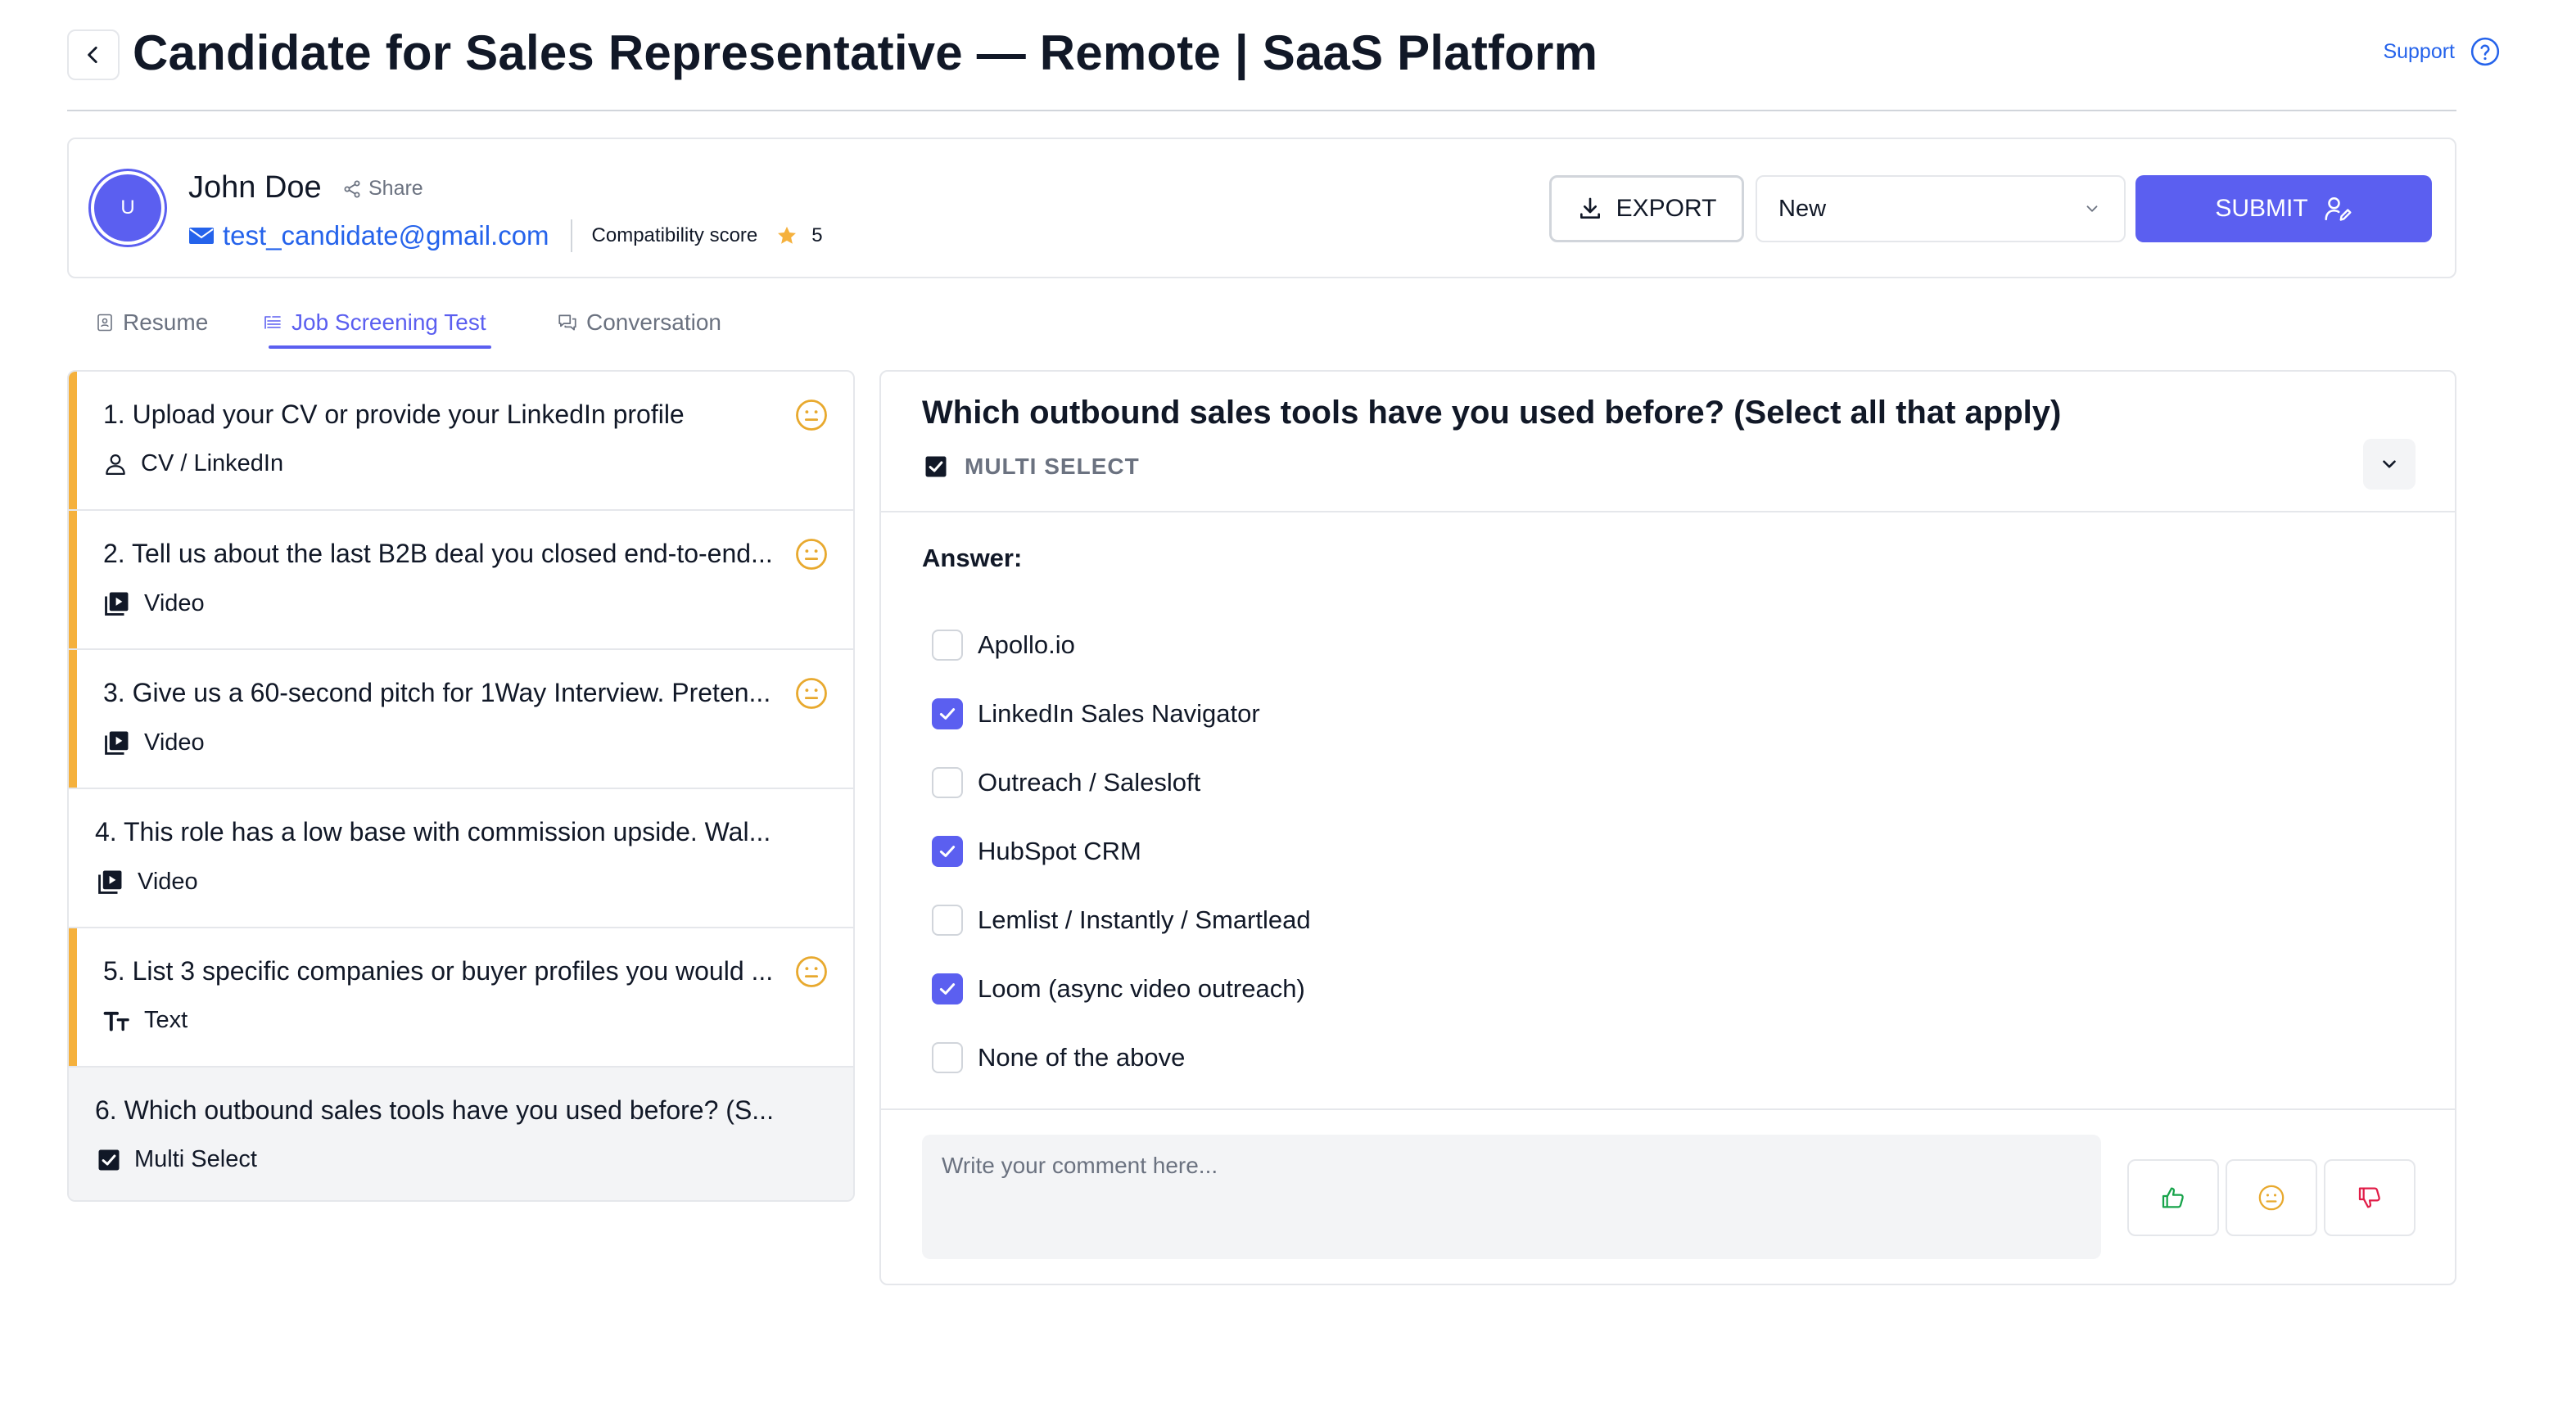 The height and width of the screenshot is (1413, 2576). I want to click on share-label: Share, so click(395, 188).